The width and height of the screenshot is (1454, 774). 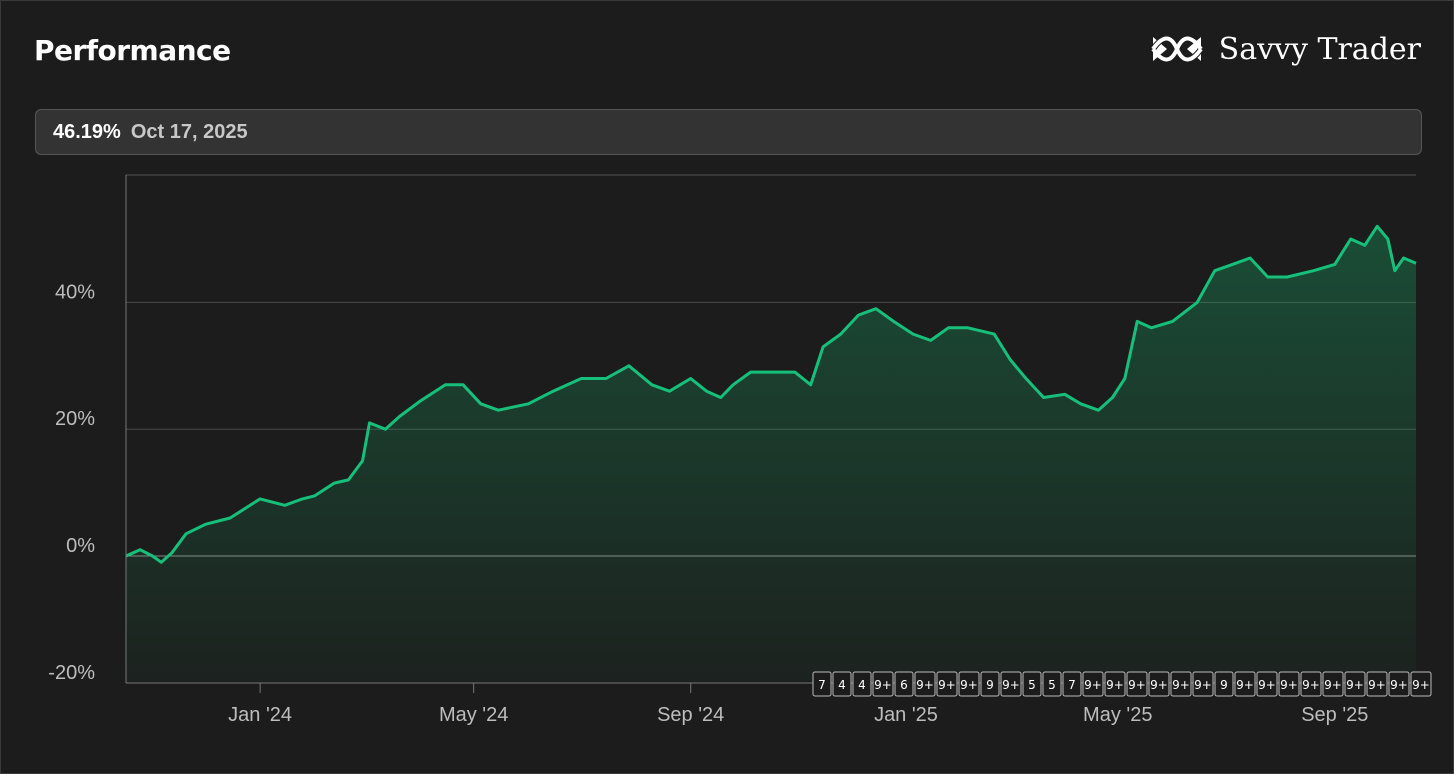 What do you see at coordinates (906, 715) in the screenshot?
I see `x-tick-label: Jan '25` at bounding box center [906, 715].